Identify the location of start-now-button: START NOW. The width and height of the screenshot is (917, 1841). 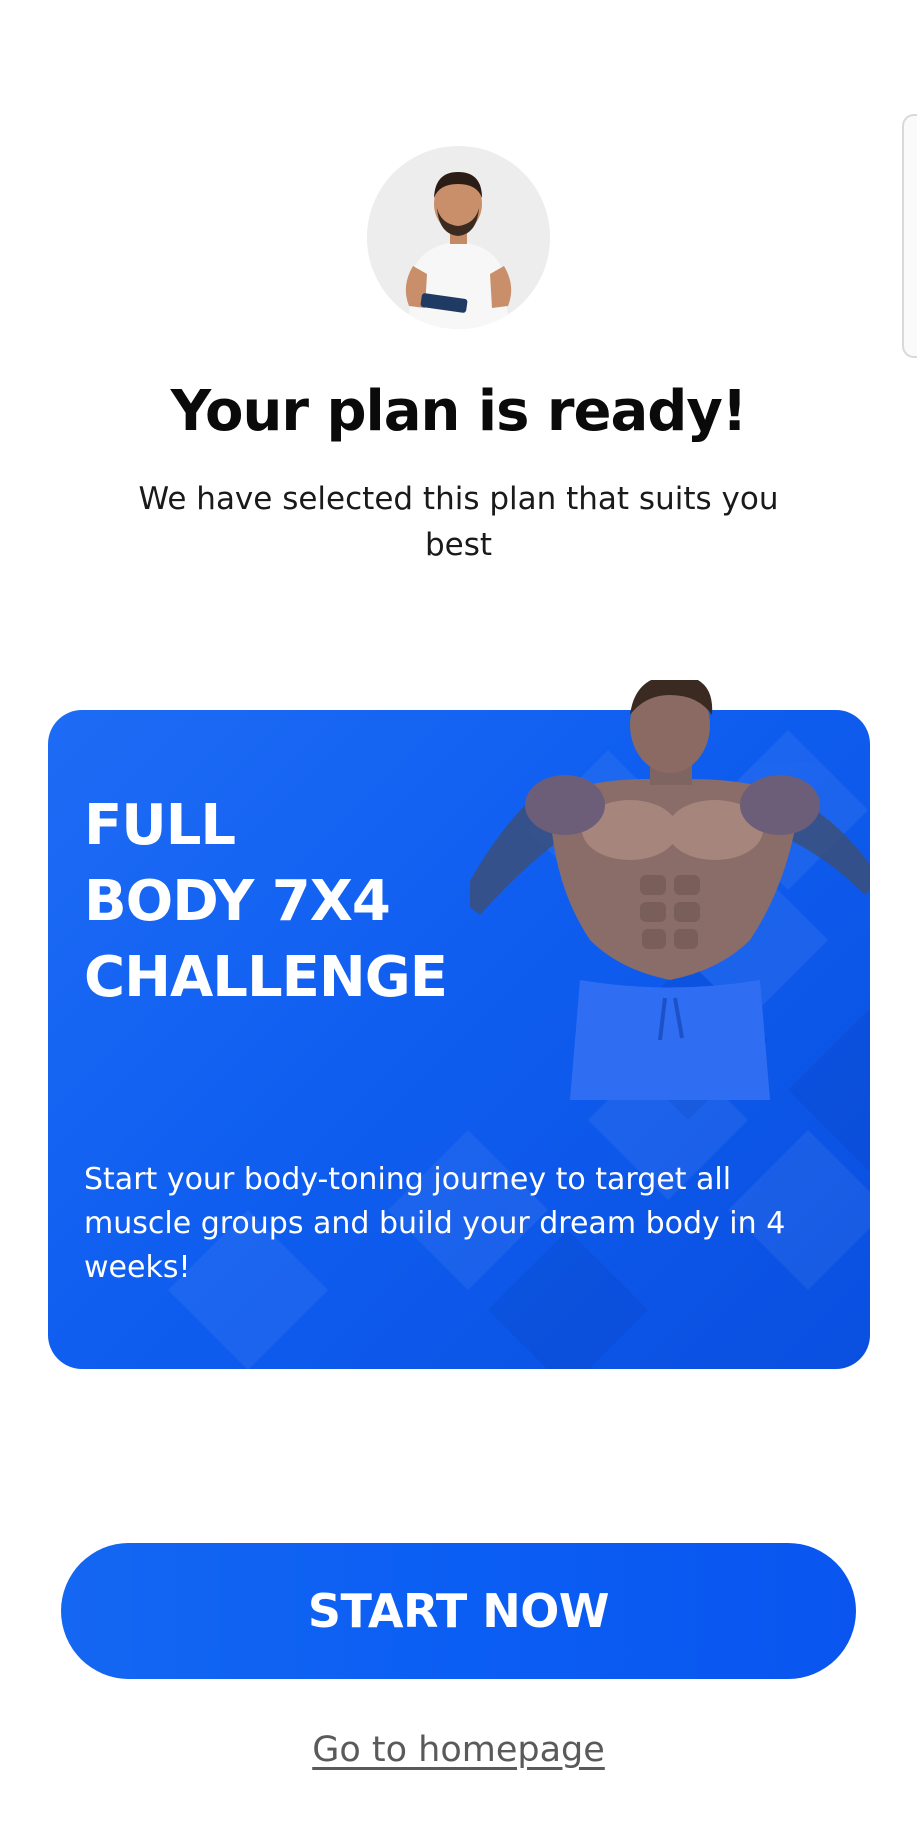
(458, 1611).